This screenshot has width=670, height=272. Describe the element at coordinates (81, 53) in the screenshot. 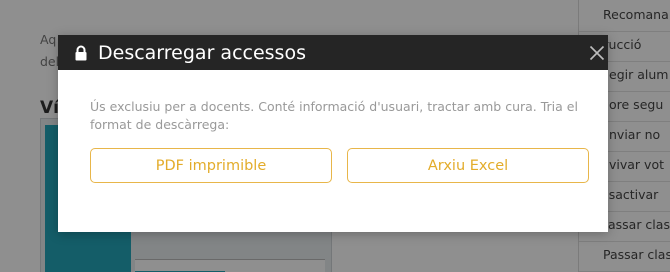

I see `lock-icon` at that location.